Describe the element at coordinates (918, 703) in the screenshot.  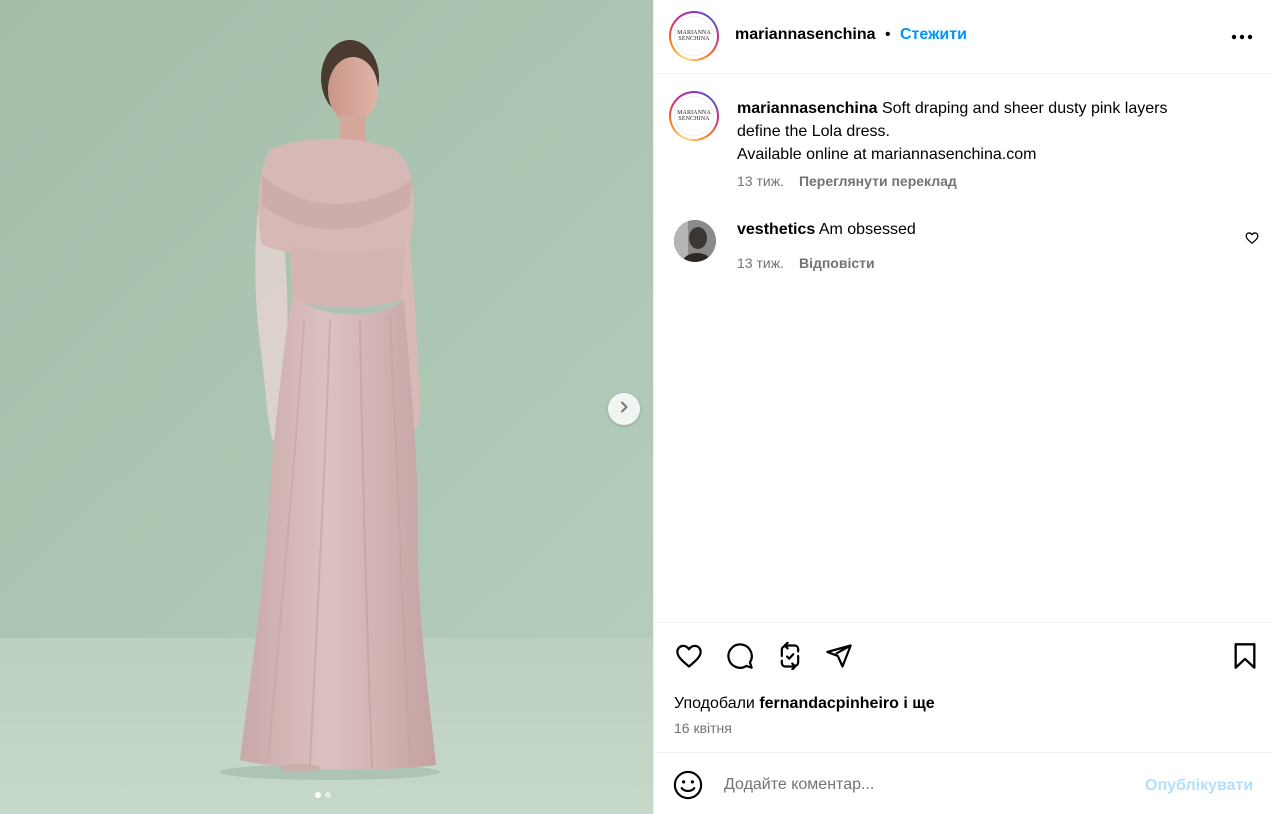
I see `likes-others: і ще` at that location.